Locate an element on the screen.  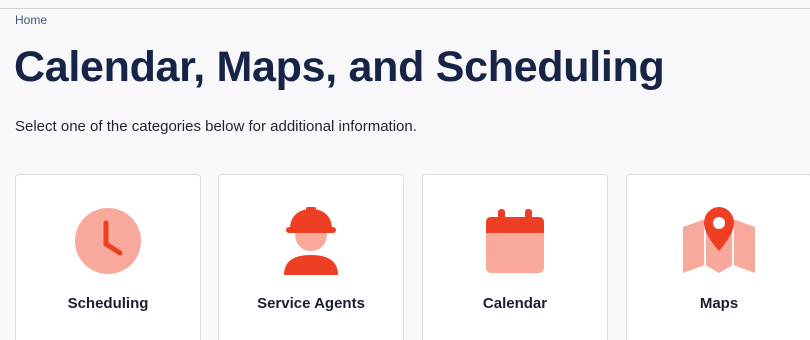
map-pin-icon is located at coordinates (719, 241).